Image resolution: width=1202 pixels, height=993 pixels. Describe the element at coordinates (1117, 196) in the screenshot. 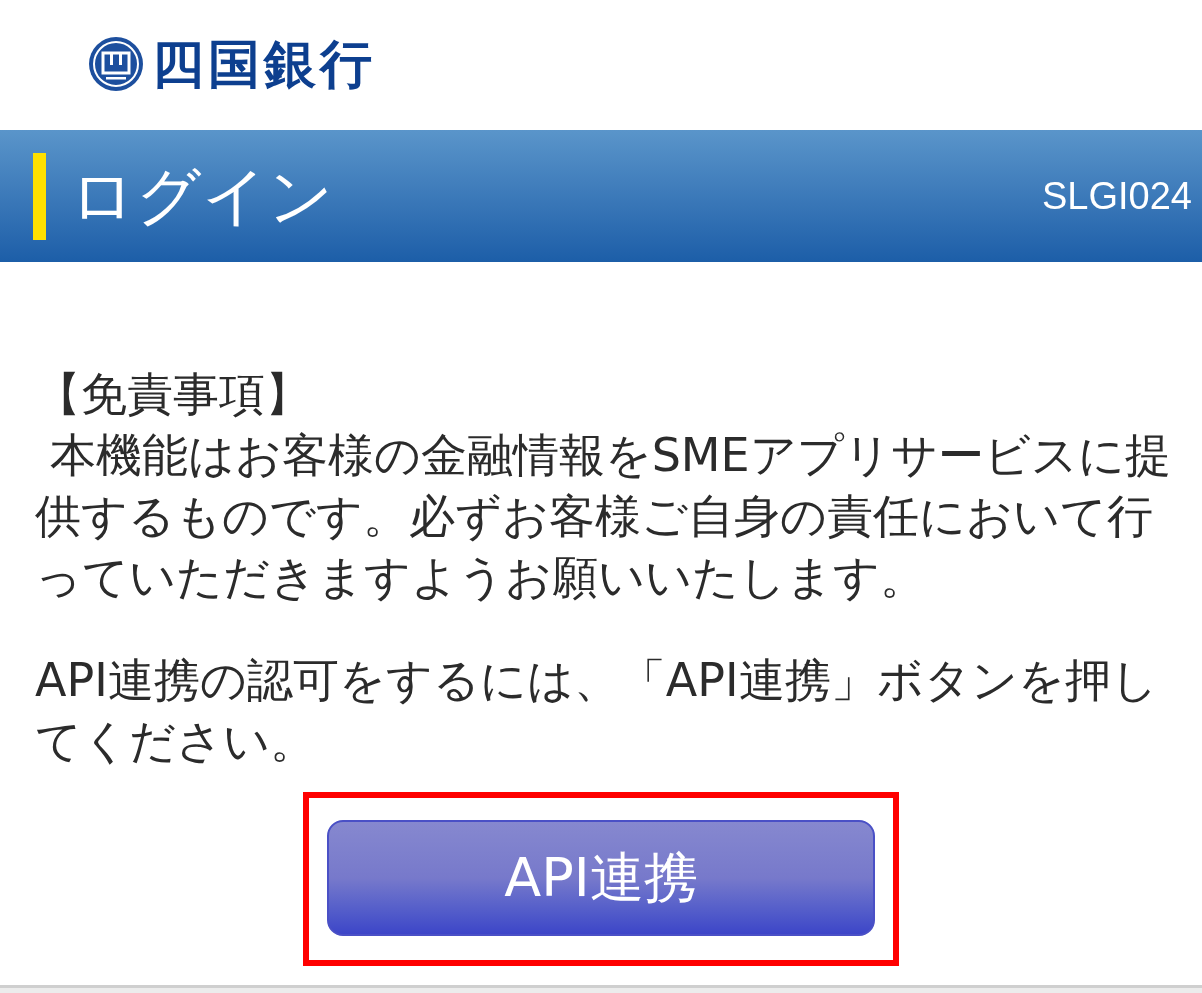

I see `screen-id: SLGI024` at that location.